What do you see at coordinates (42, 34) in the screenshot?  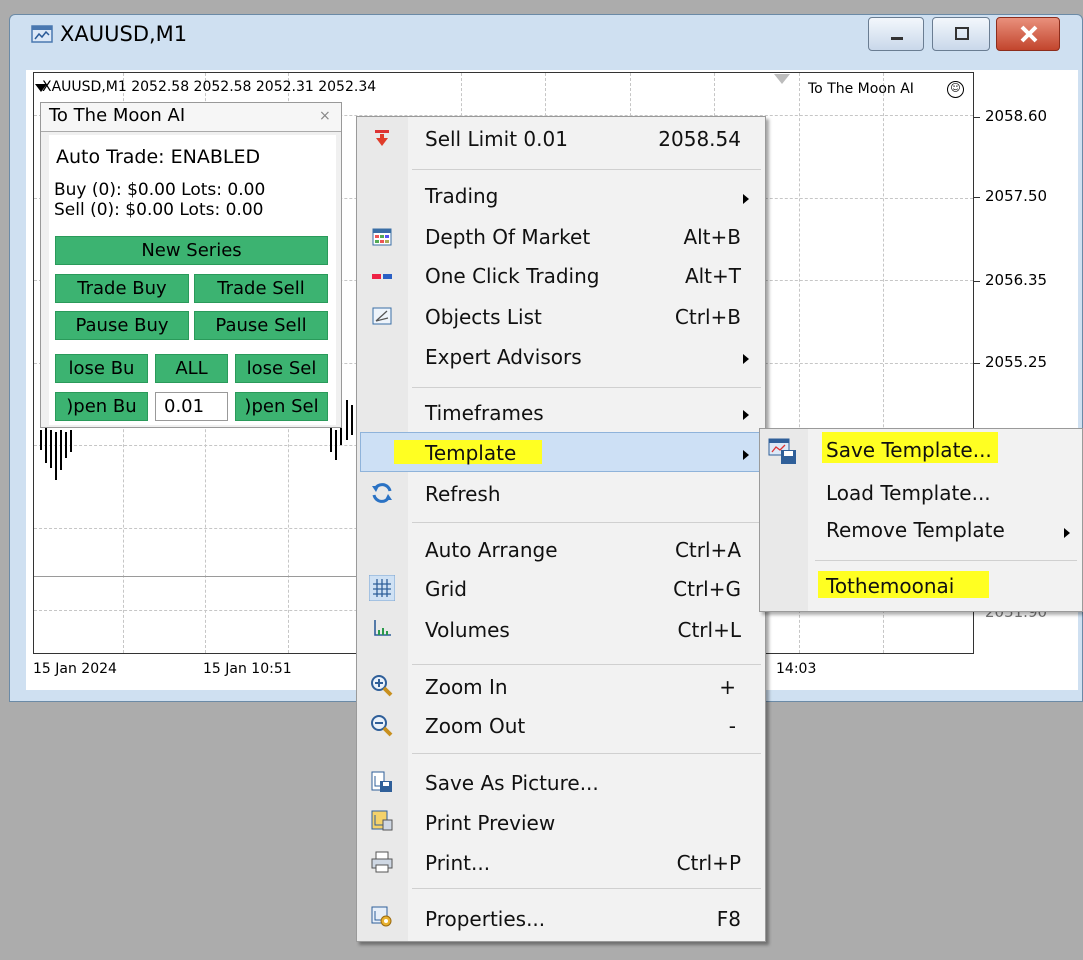 I see `chart-window-icon` at bounding box center [42, 34].